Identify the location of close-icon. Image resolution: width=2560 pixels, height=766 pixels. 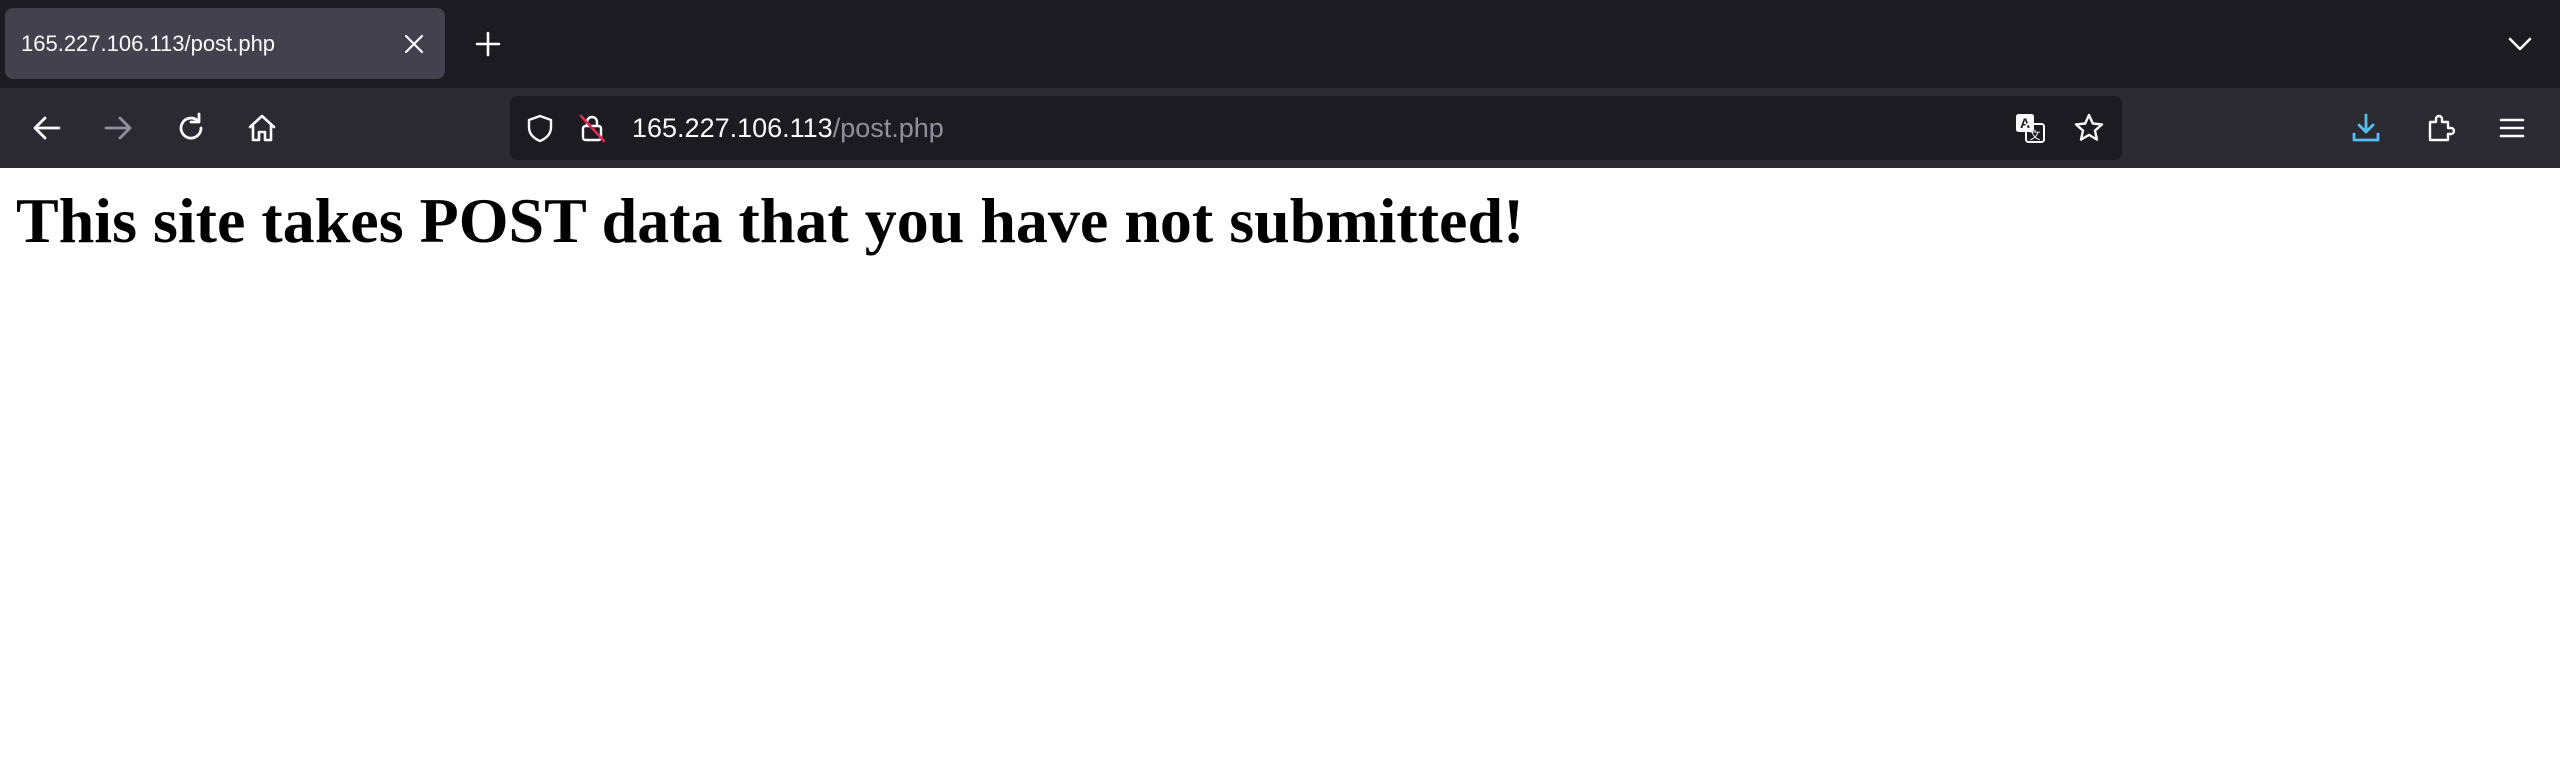
(414, 44).